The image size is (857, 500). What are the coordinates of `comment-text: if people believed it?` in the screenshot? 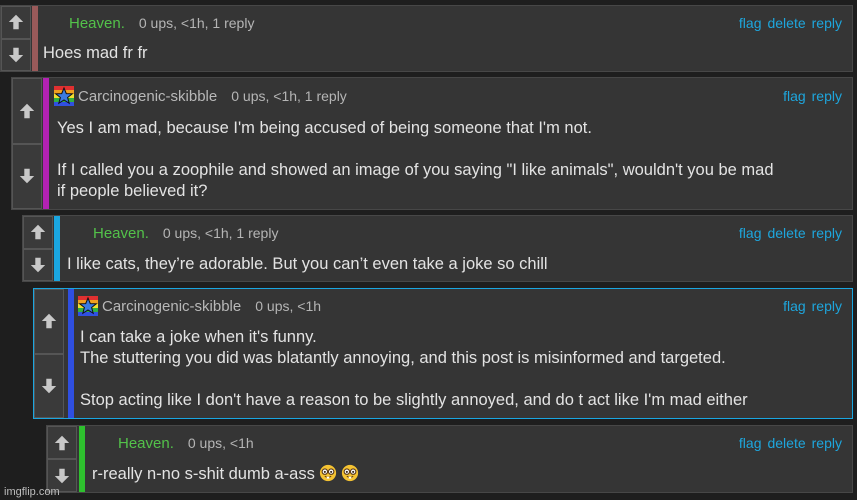 It's located at (132, 191).